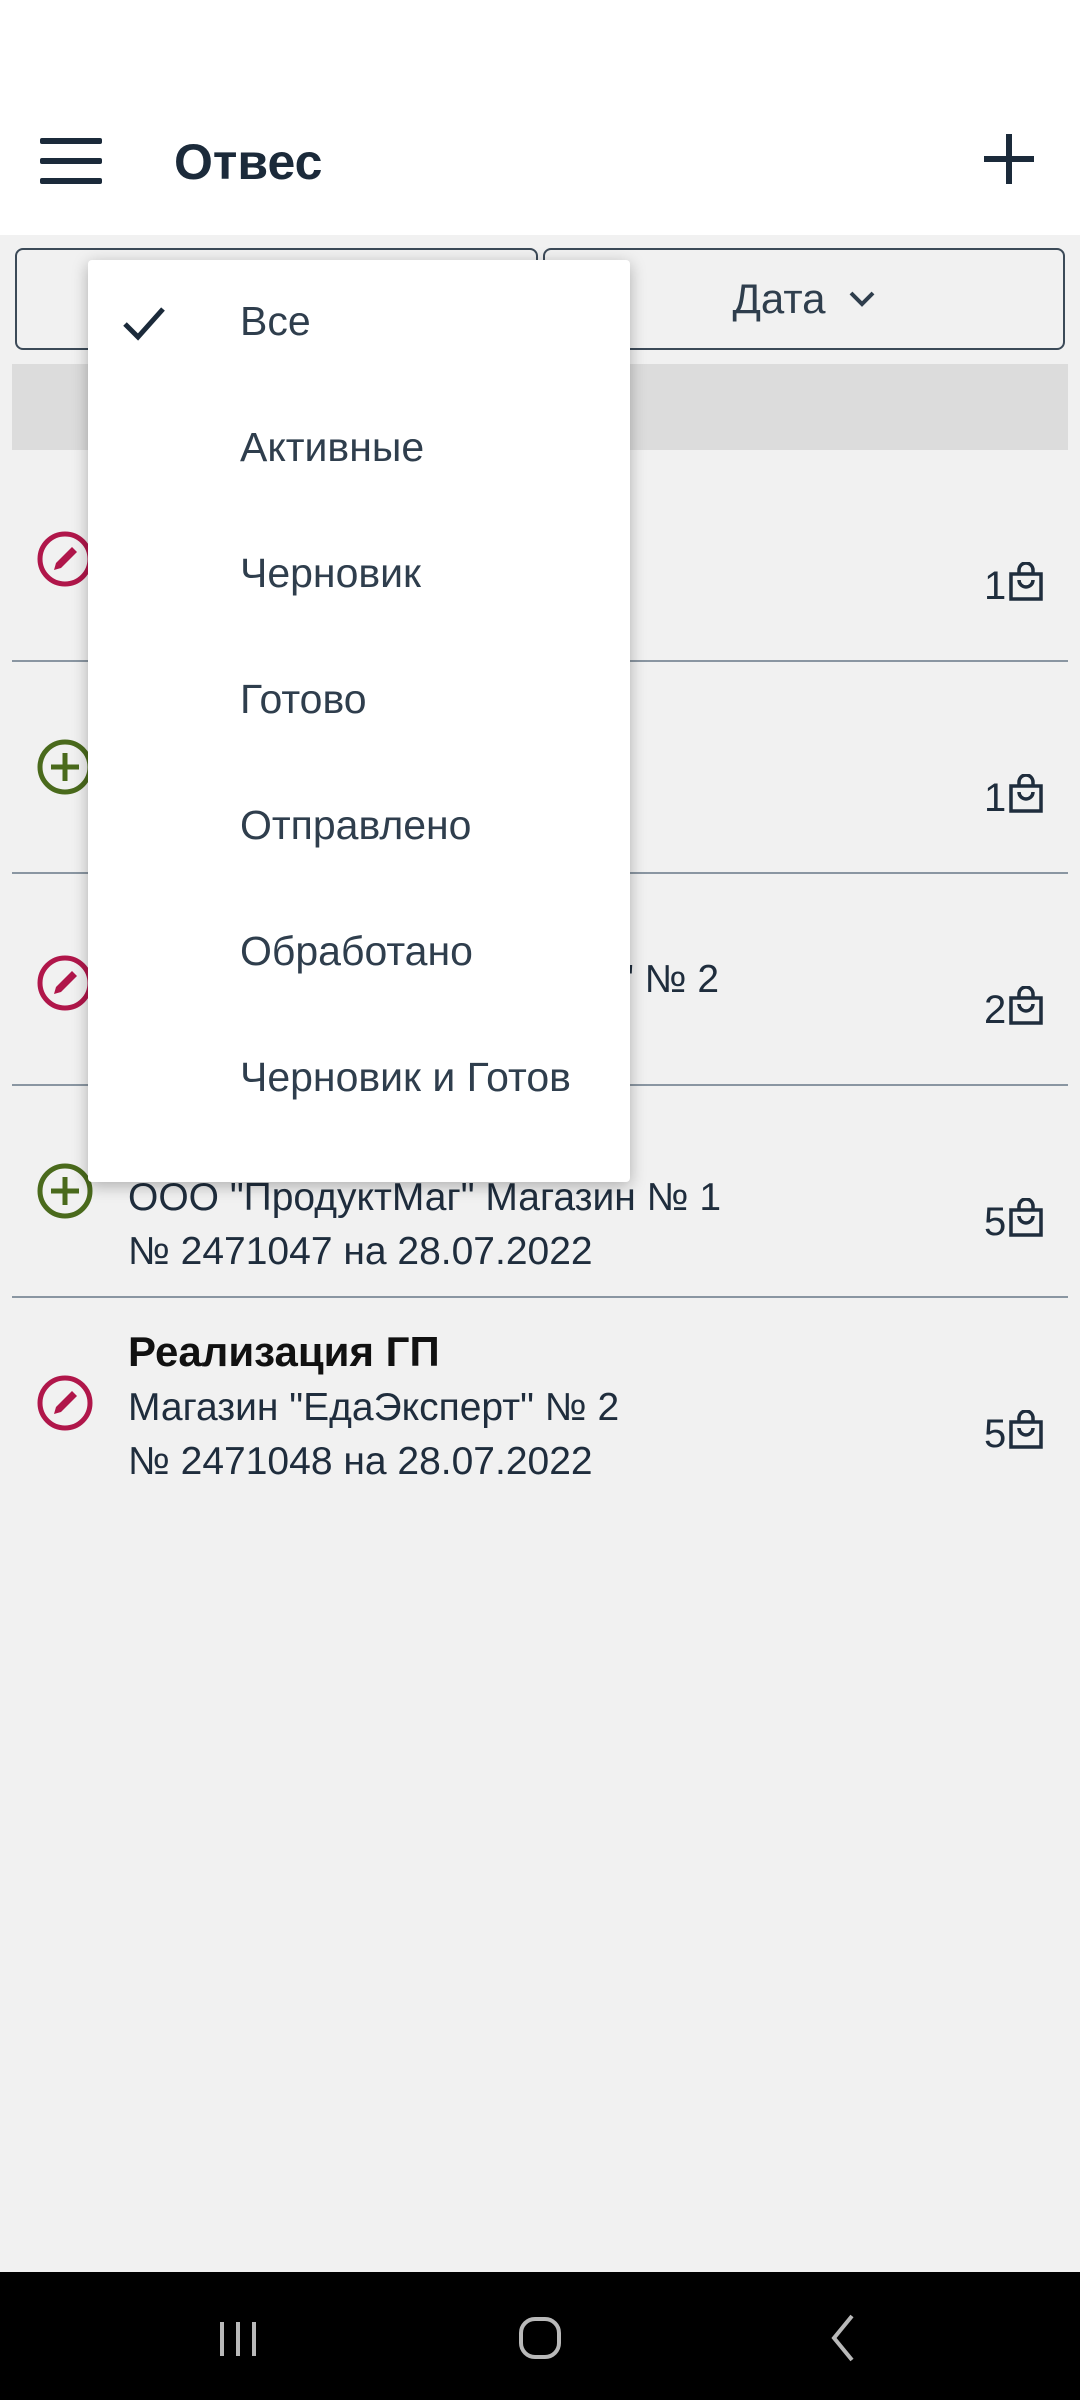  I want to click on menu-item-all: Все, so click(359, 323).